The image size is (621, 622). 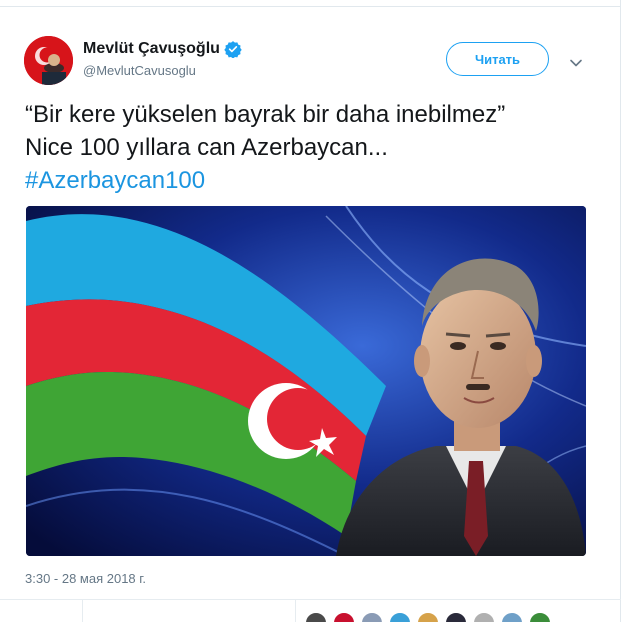 I want to click on hashtag-link: #Azerbaycan100, so click(x=310, y=180).